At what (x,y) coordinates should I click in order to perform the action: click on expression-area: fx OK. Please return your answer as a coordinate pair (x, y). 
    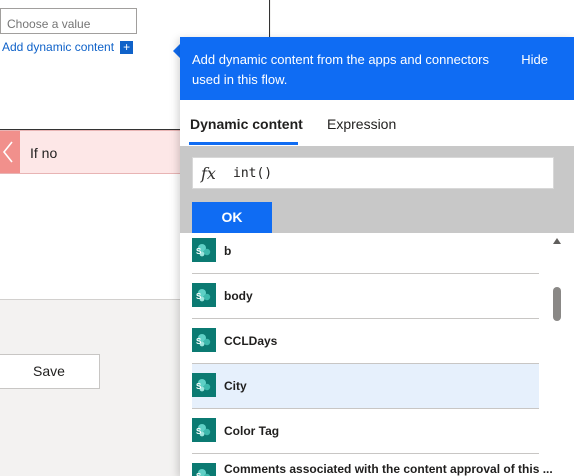
    Looking at the image, I should click on (377, 189).